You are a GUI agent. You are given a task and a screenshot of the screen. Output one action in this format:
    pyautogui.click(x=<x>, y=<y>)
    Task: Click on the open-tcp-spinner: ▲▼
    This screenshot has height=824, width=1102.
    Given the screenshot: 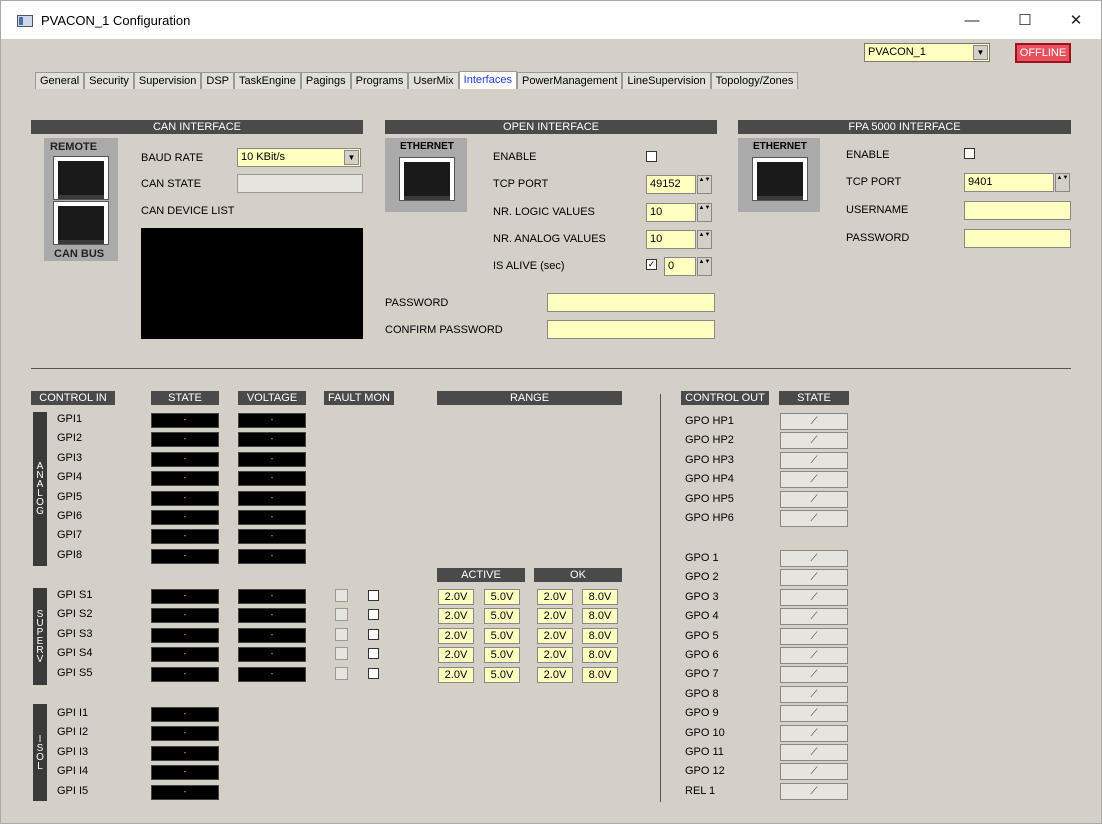 What is the action you would take?
    pyautogui.click(x=704, y=184)
    